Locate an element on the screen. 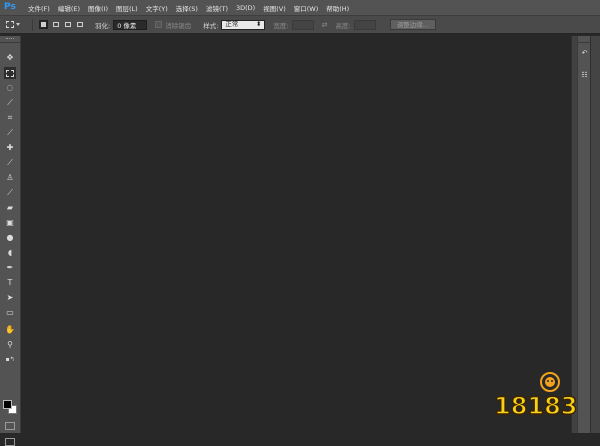 The width and height of the screenshot is (600, 446). menu-help: 帮助(H) is located at coordinates (337, 8).